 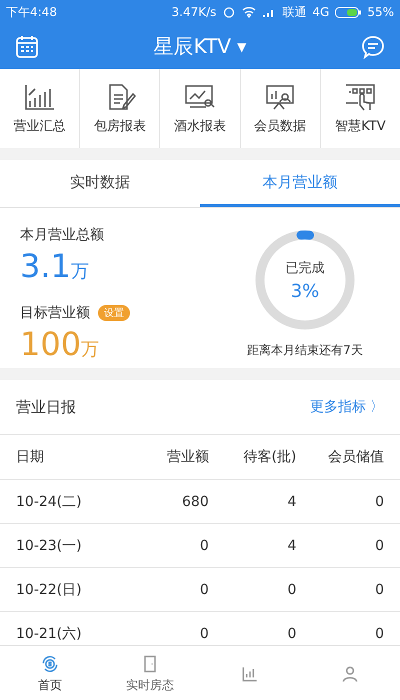 I want to click on dropdown-icon: ▼, so click(x=241, y=47).